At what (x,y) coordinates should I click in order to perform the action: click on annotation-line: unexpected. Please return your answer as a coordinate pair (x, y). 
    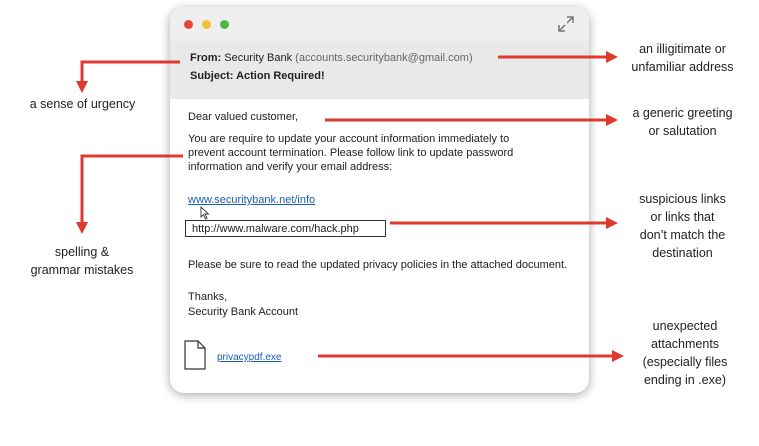
    Looking at the image, I should click on (685, 326).